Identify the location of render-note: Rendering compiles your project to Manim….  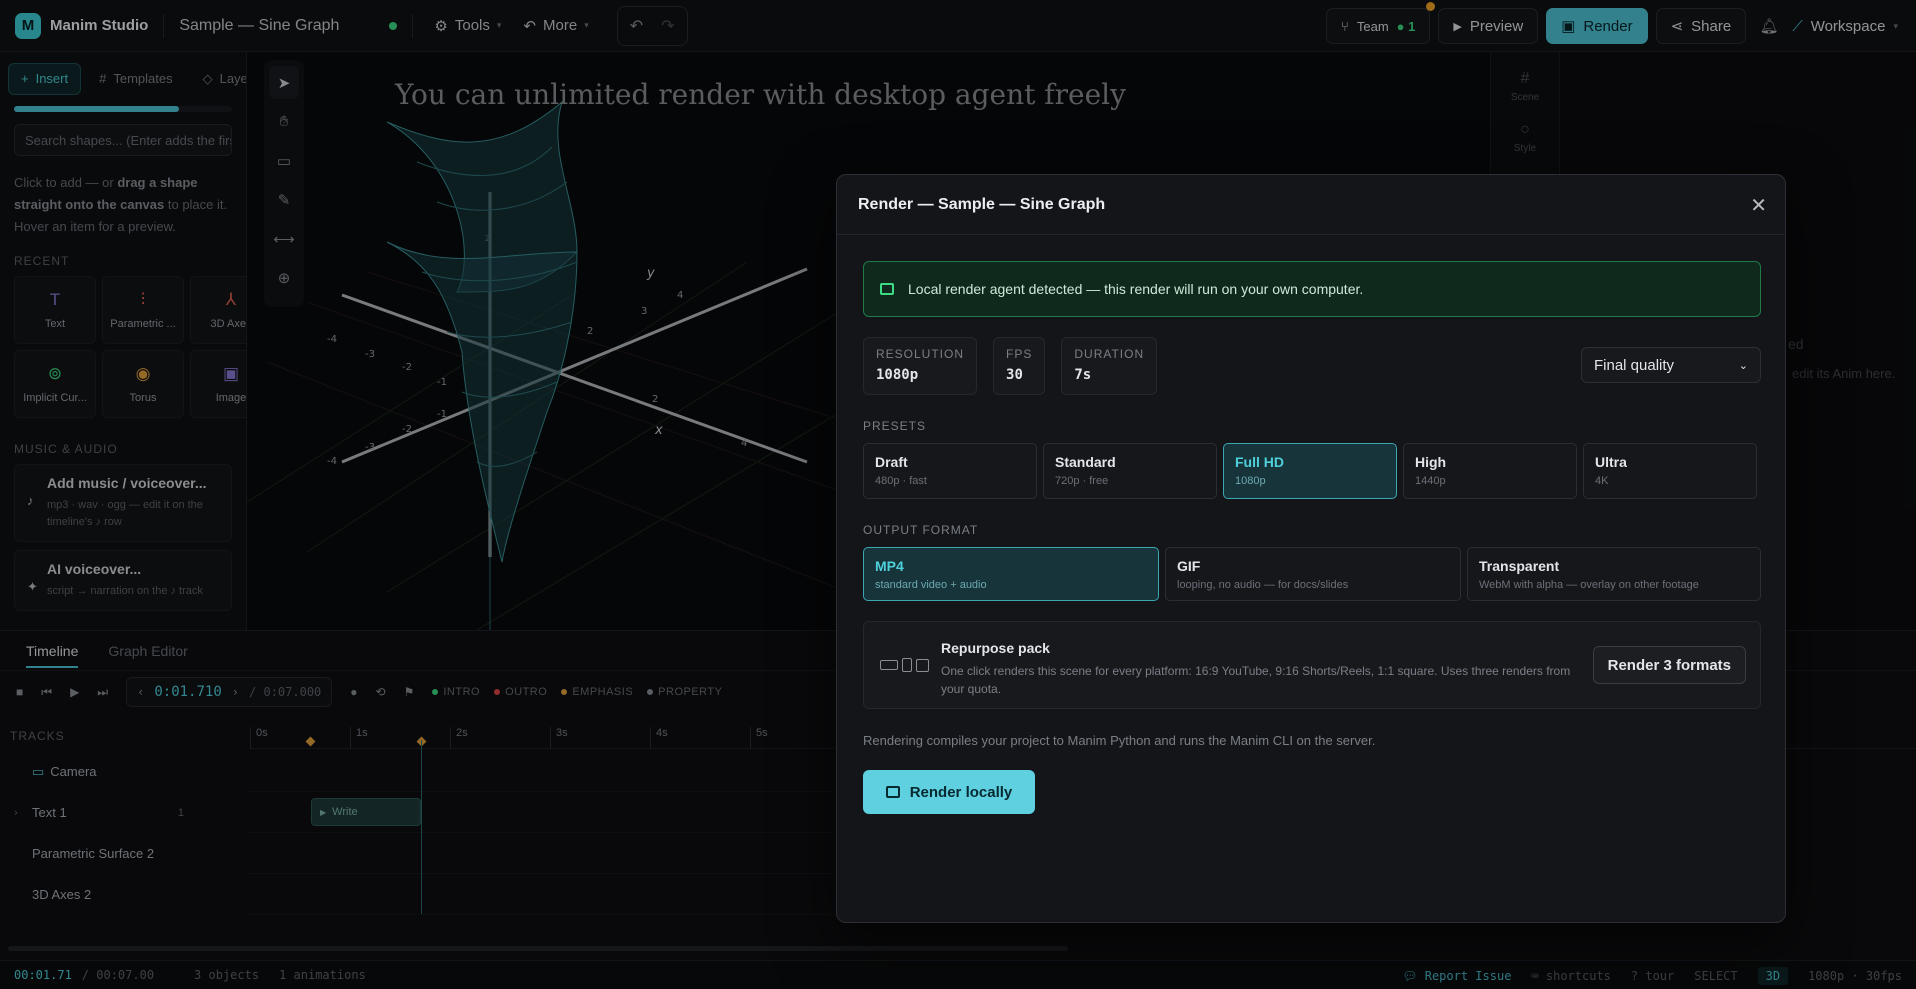
(1119, 740).